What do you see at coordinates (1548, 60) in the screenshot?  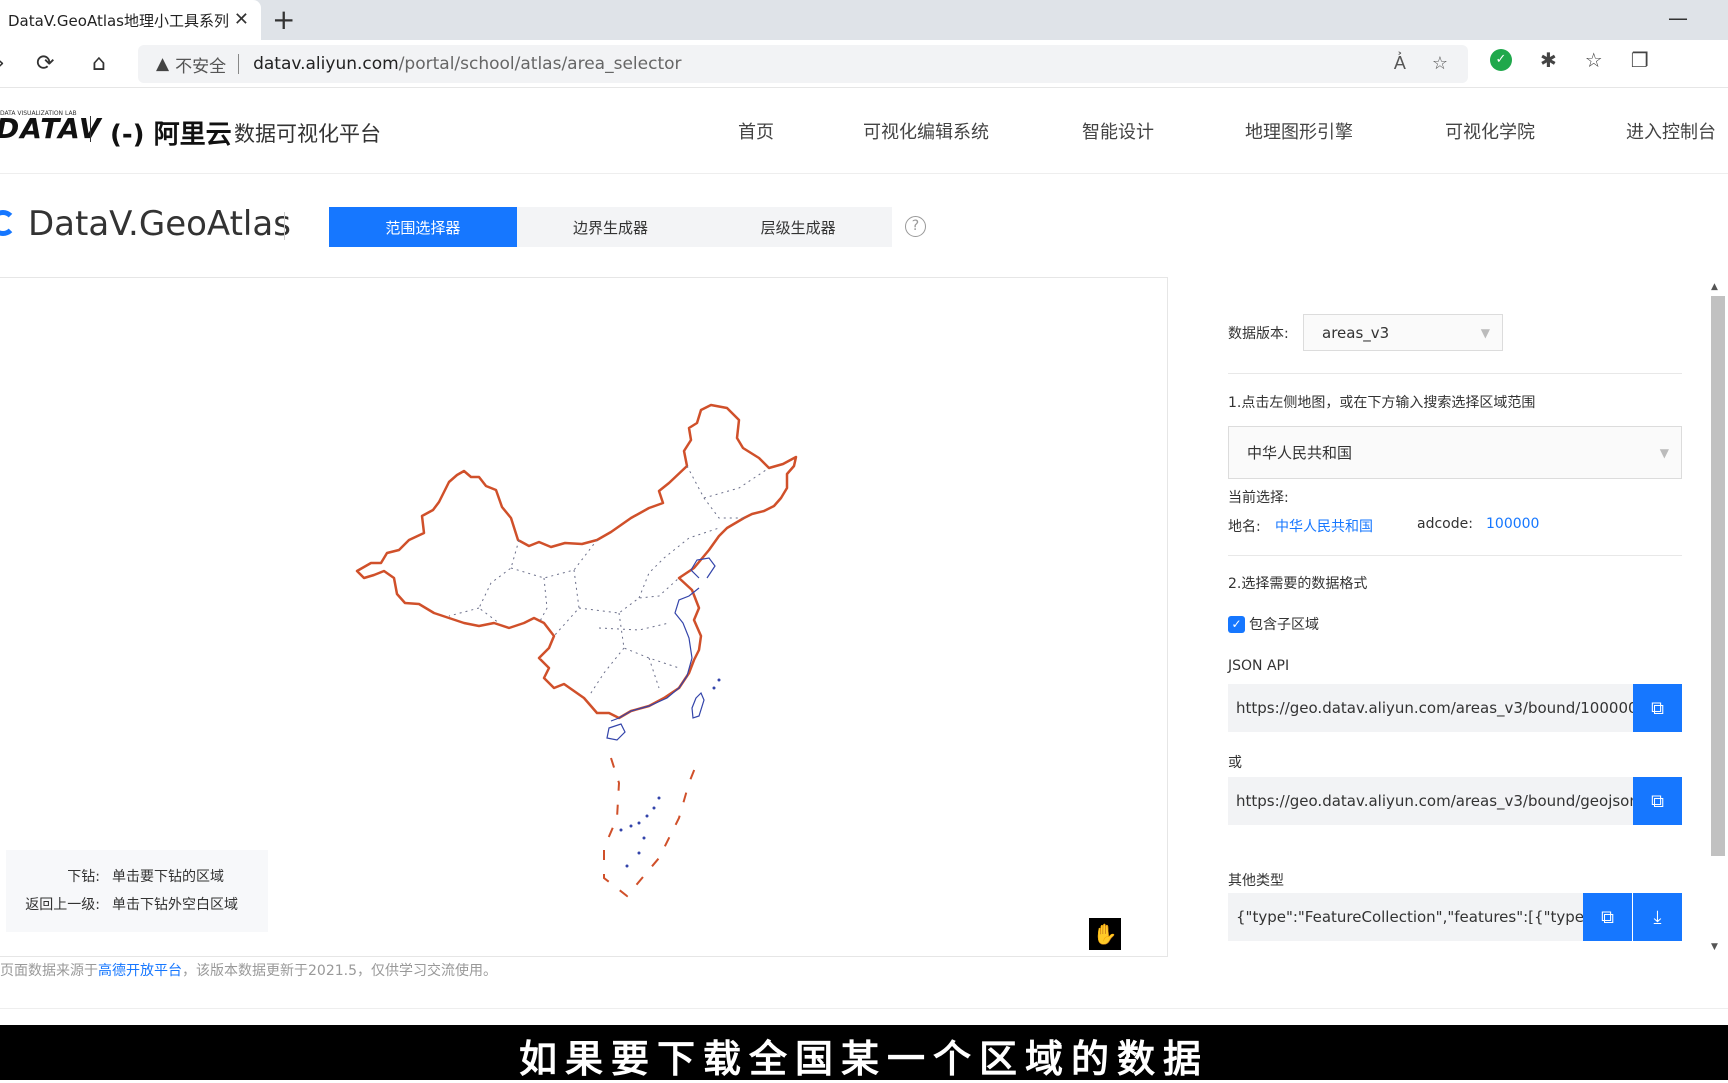 I see `extensions-puzzle-icon: ✱` at bounding box center [1548, 60].